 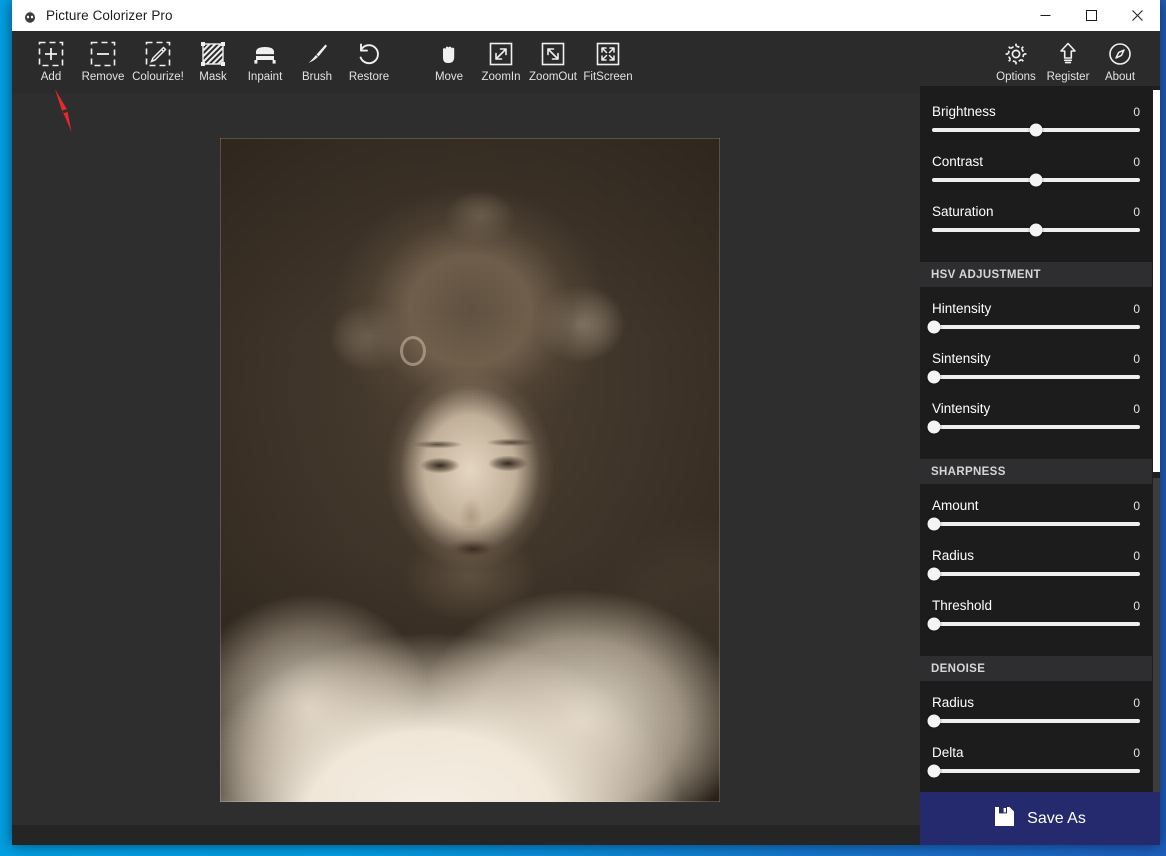 What do you see at coordinates (934, 377) in the screenshot?
I see `slider-sintensity-thumb` at bounding box center [934, 377].